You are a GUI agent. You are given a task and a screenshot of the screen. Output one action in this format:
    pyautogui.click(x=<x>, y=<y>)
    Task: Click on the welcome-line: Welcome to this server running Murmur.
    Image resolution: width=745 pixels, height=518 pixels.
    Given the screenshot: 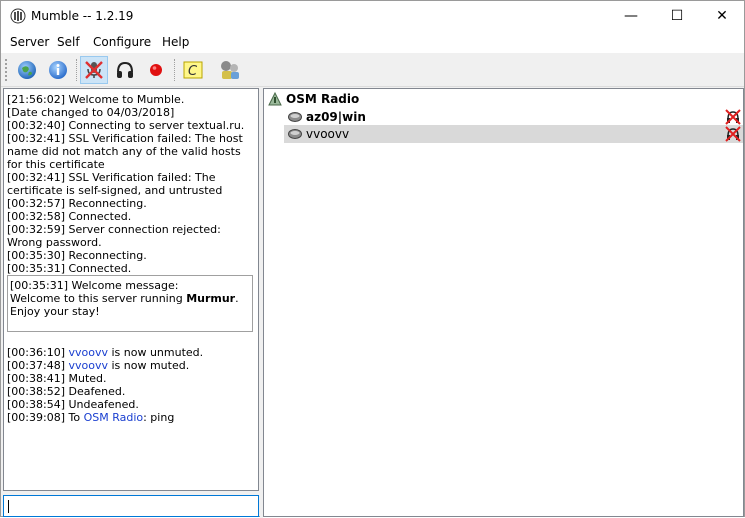 What is the action you would take?
    pyautogui.click(x=124, y=298)
    